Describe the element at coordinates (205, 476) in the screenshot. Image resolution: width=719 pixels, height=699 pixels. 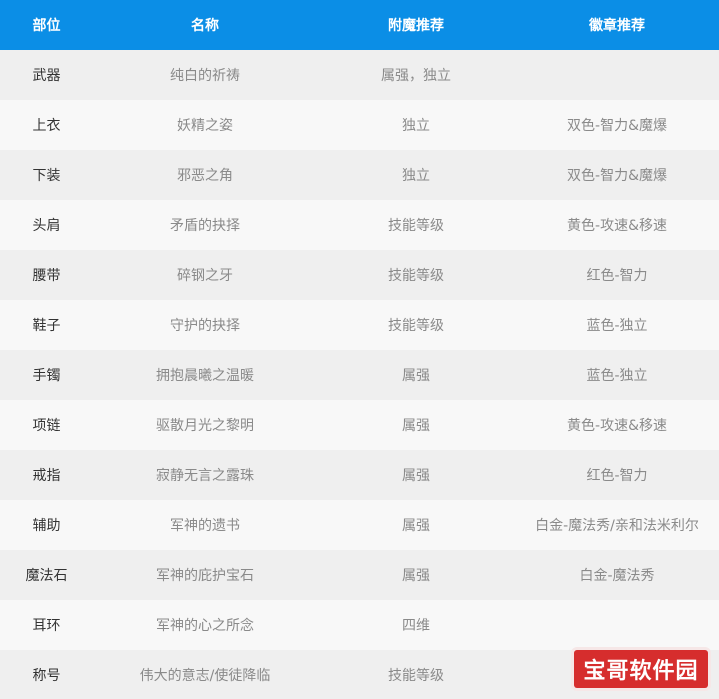
I see `cell-name: 寂静无言之露珠` at that location.